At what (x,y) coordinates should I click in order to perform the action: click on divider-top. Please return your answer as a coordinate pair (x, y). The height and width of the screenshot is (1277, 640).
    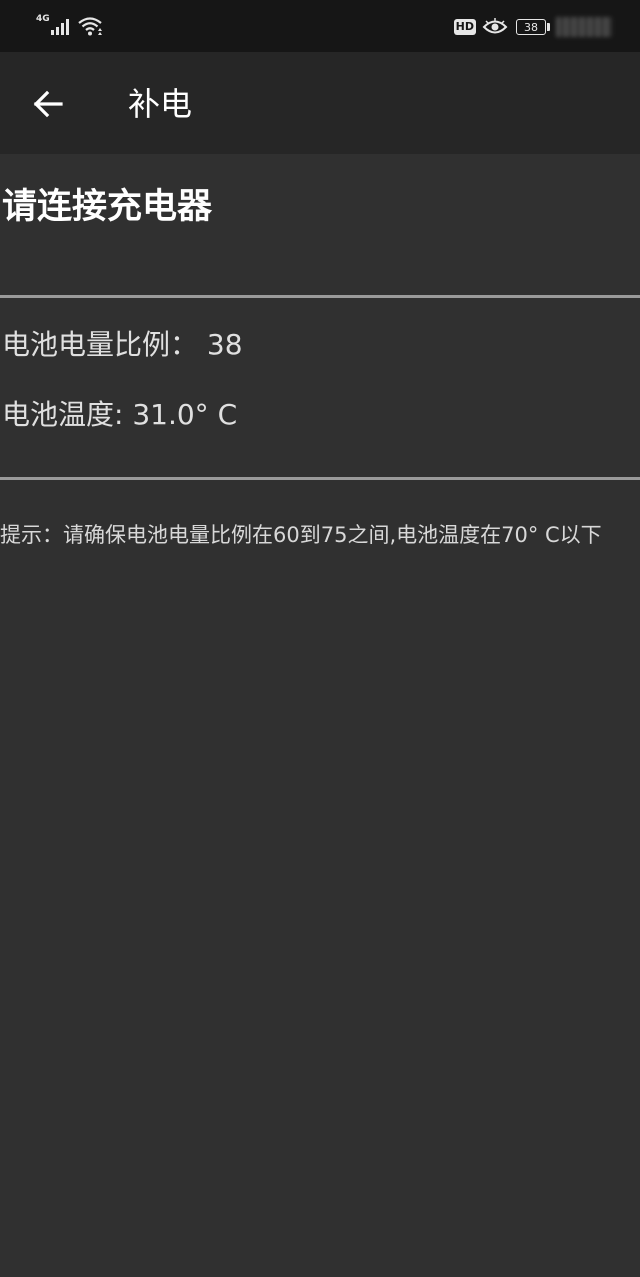
    Looking at the image, I should click on (320, 296).